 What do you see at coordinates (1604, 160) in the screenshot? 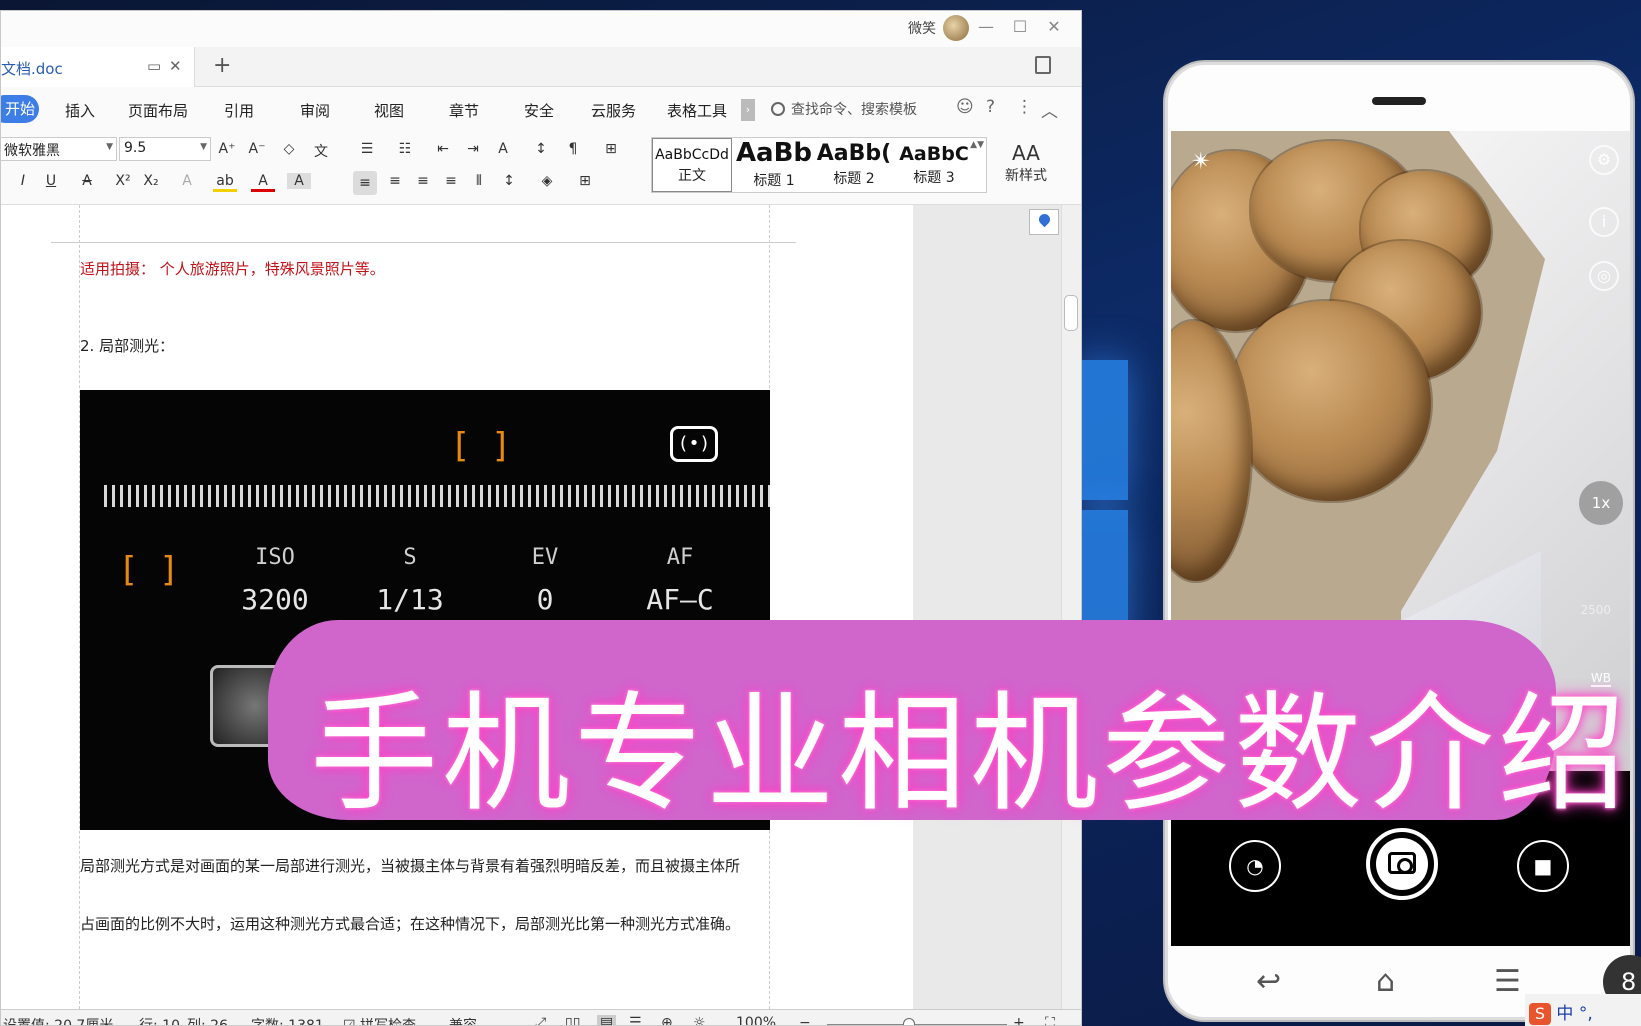
I see `settings-gear-icon: ⚙` at bounding box center [1604, 160].